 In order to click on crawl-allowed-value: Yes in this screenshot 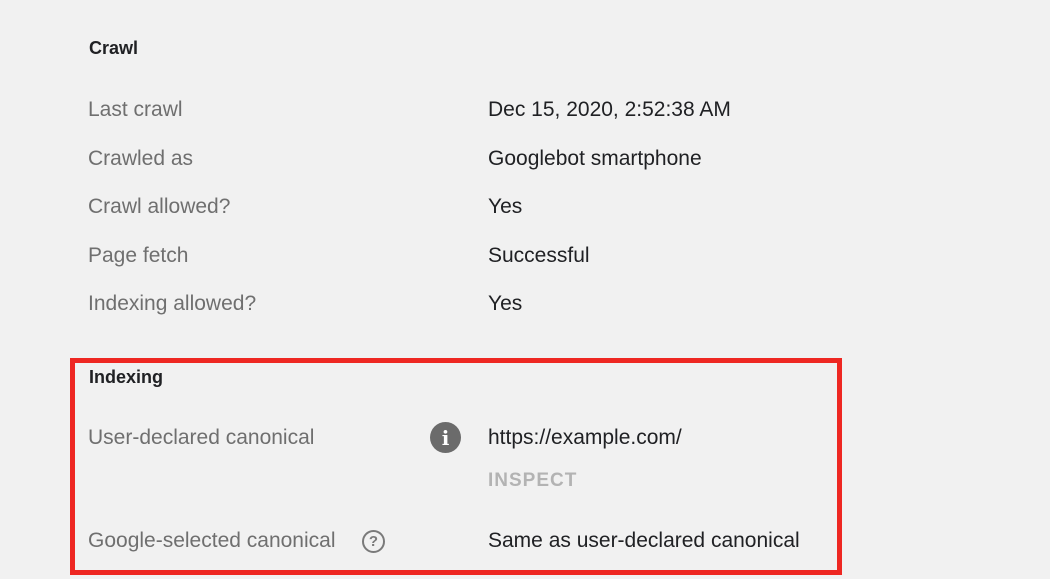, I will do `click(505, 206)`.